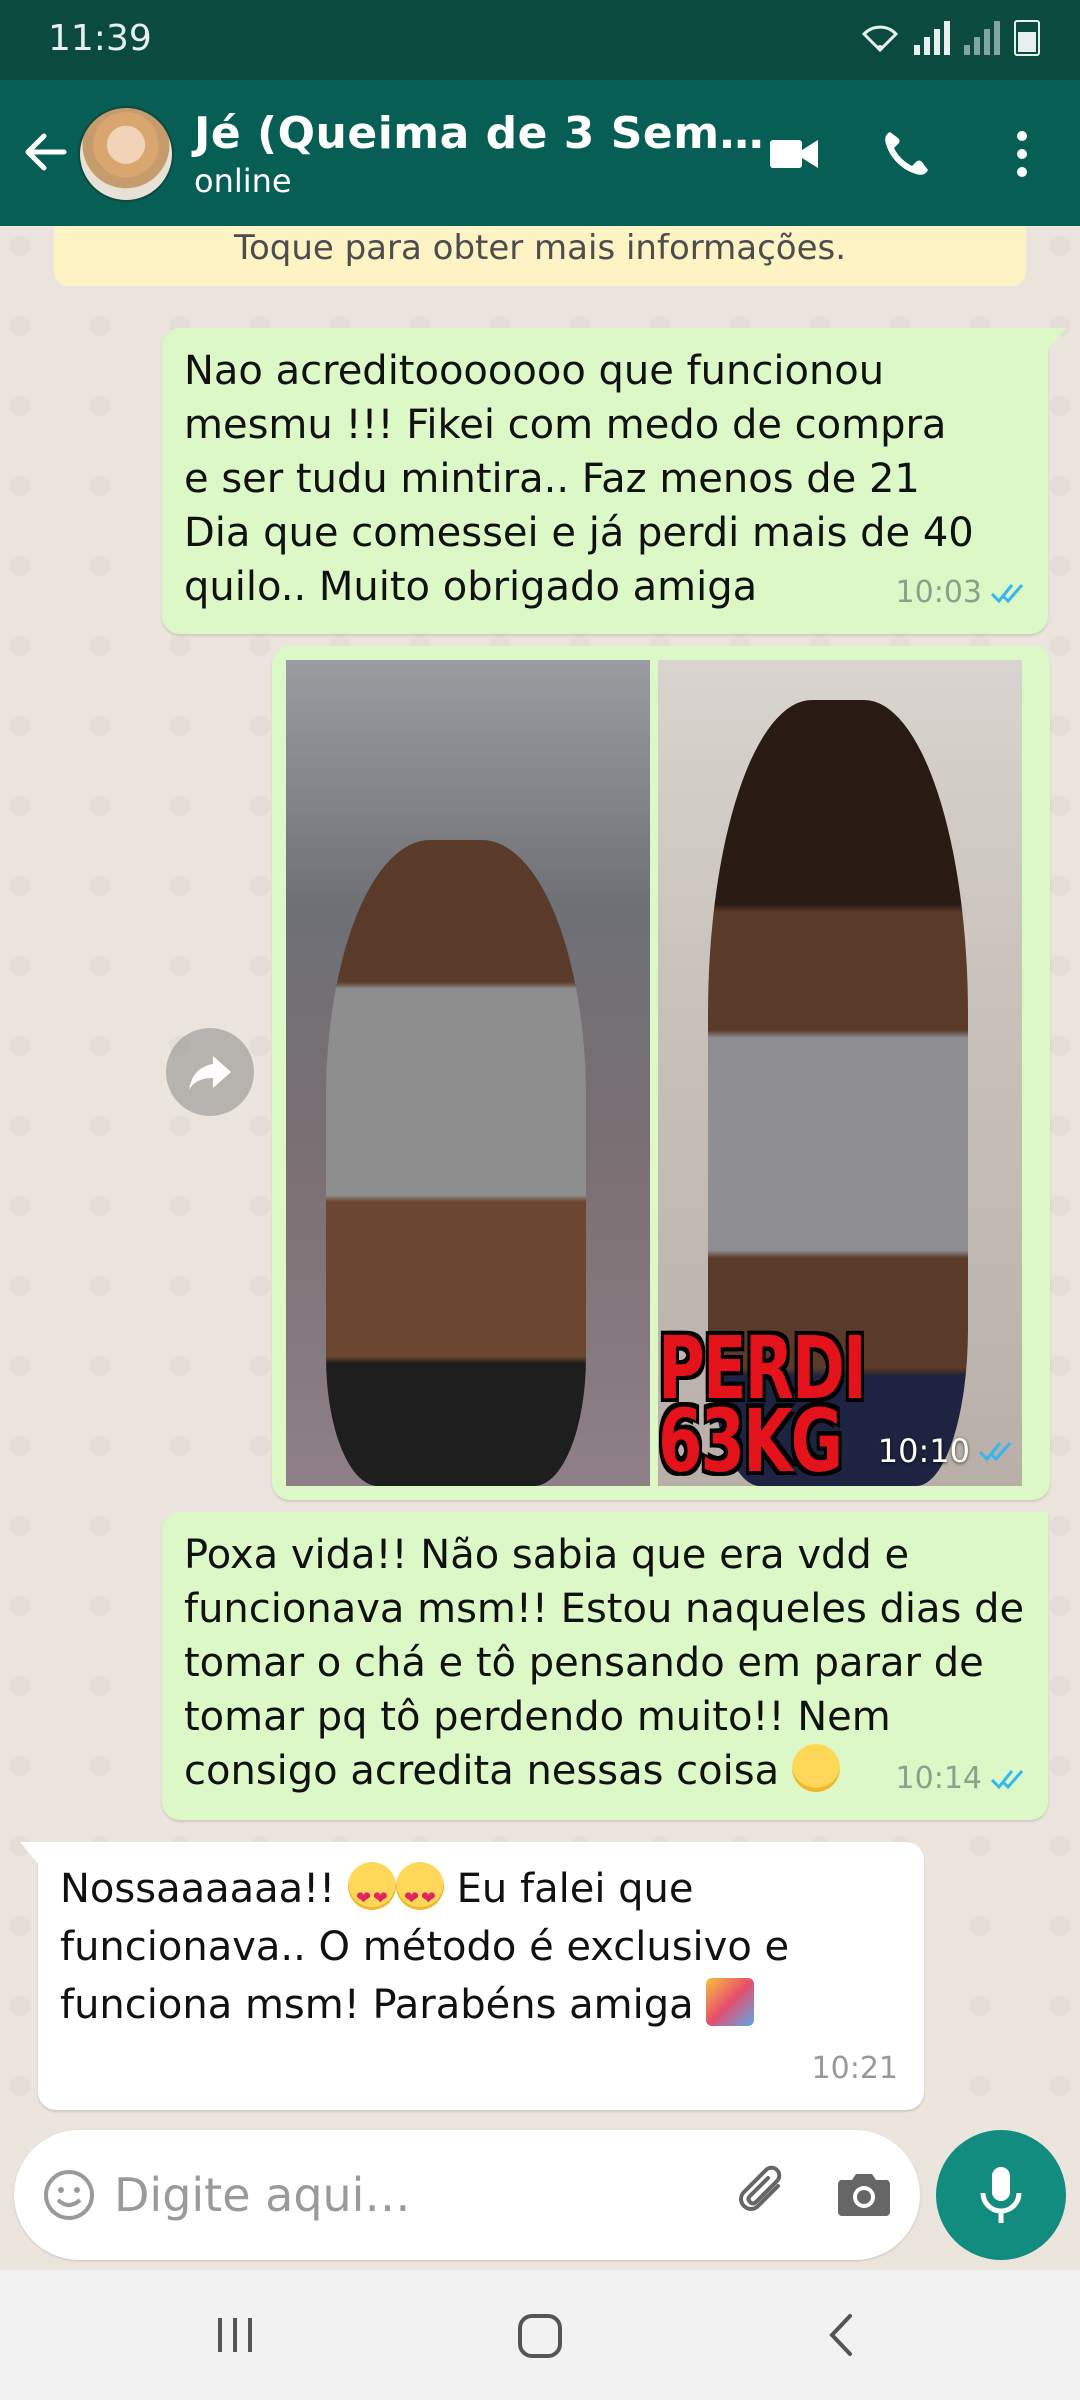 The image size is (1080, 2400). Describe the element at coordinates (1027, 38) in the screenshot. I see `battery-icon` at that location.